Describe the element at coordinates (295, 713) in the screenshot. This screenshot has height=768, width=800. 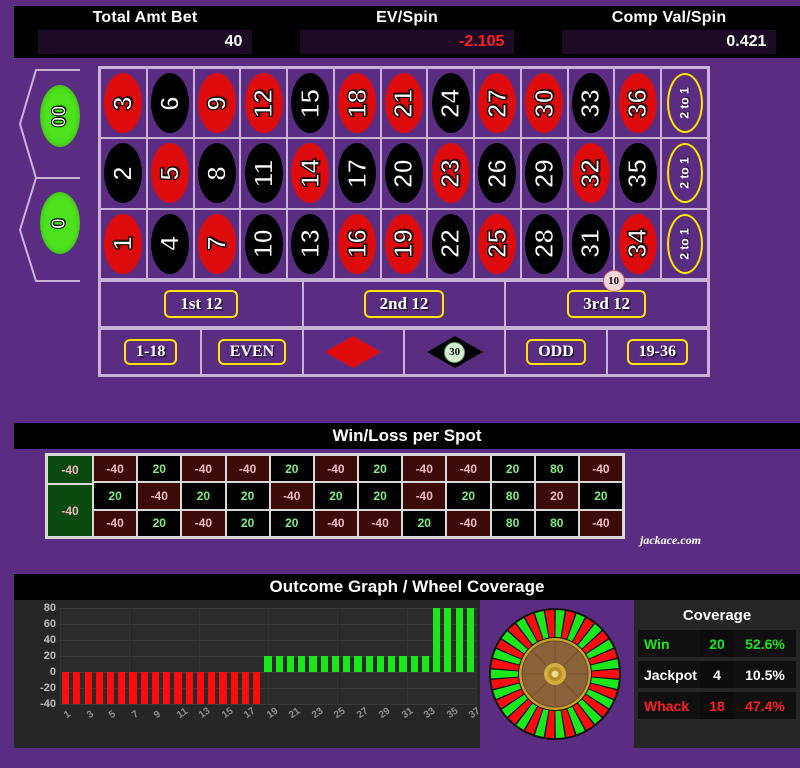
I see `chart-x-tick: 21` at that location.